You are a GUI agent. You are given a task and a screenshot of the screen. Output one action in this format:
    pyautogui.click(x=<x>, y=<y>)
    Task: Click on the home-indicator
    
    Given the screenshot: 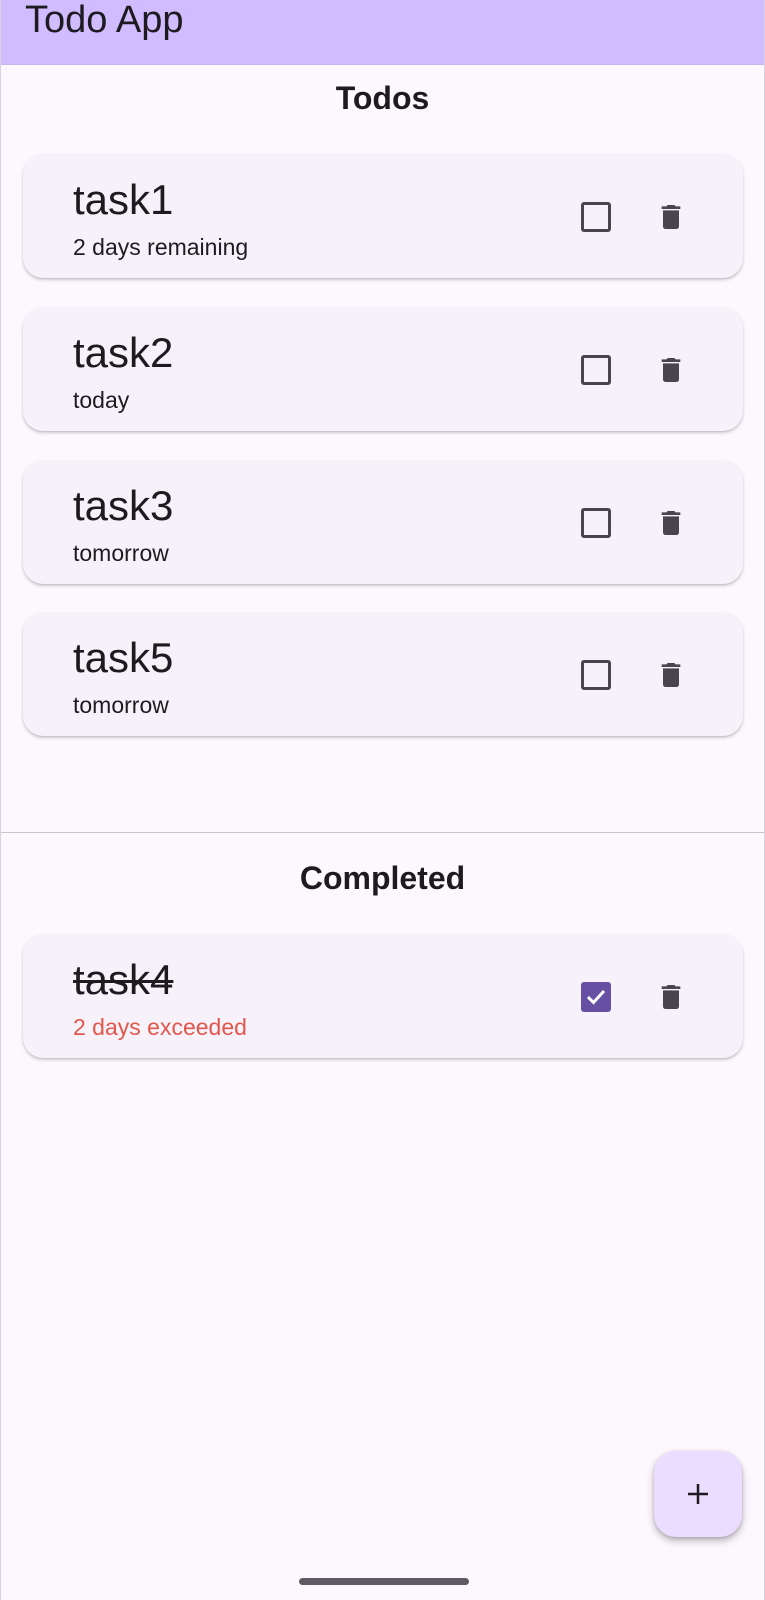 What is the action you would take?
    pyautogui.click(x=384, y=1581)
    